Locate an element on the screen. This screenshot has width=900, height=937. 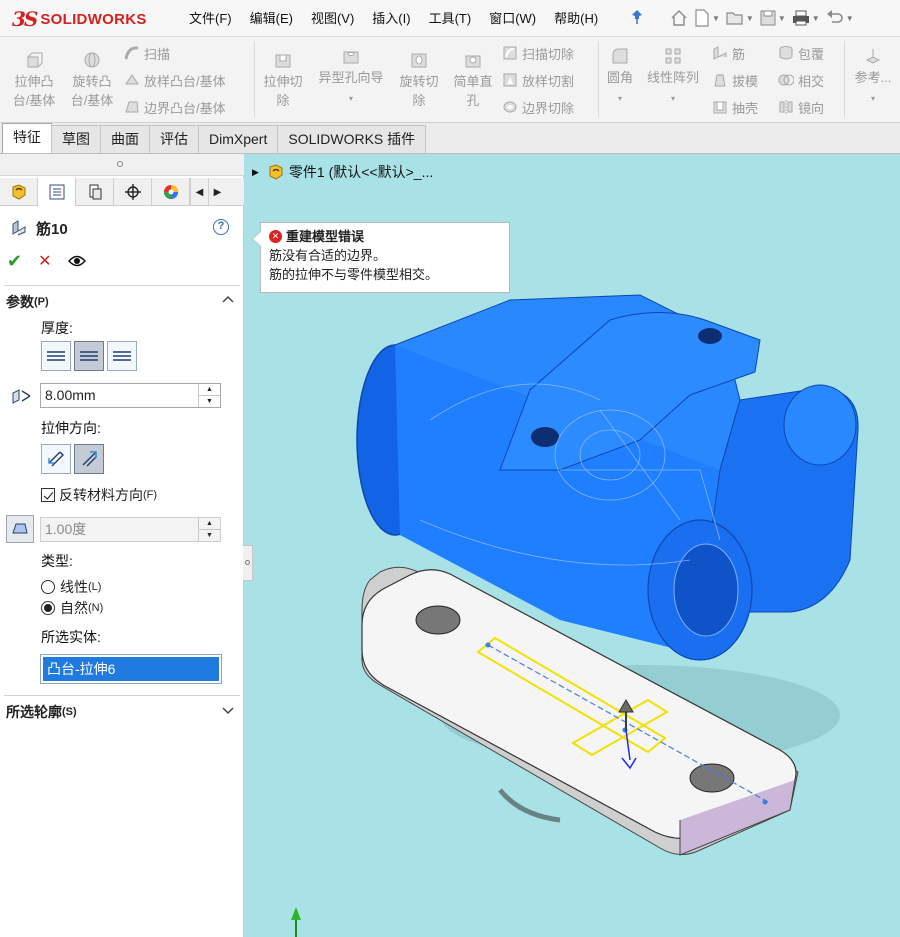
intersect-button: 相交 is located at coordinates (801, 80).